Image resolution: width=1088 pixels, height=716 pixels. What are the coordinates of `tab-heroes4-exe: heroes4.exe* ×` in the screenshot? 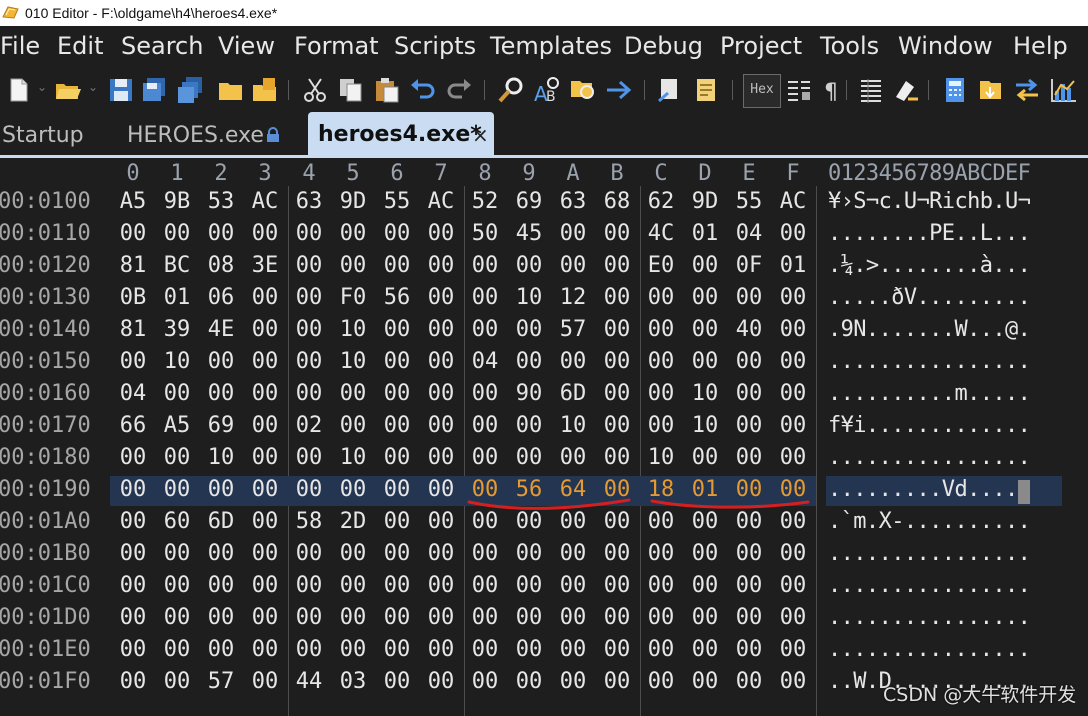 It's located at (401, 134).